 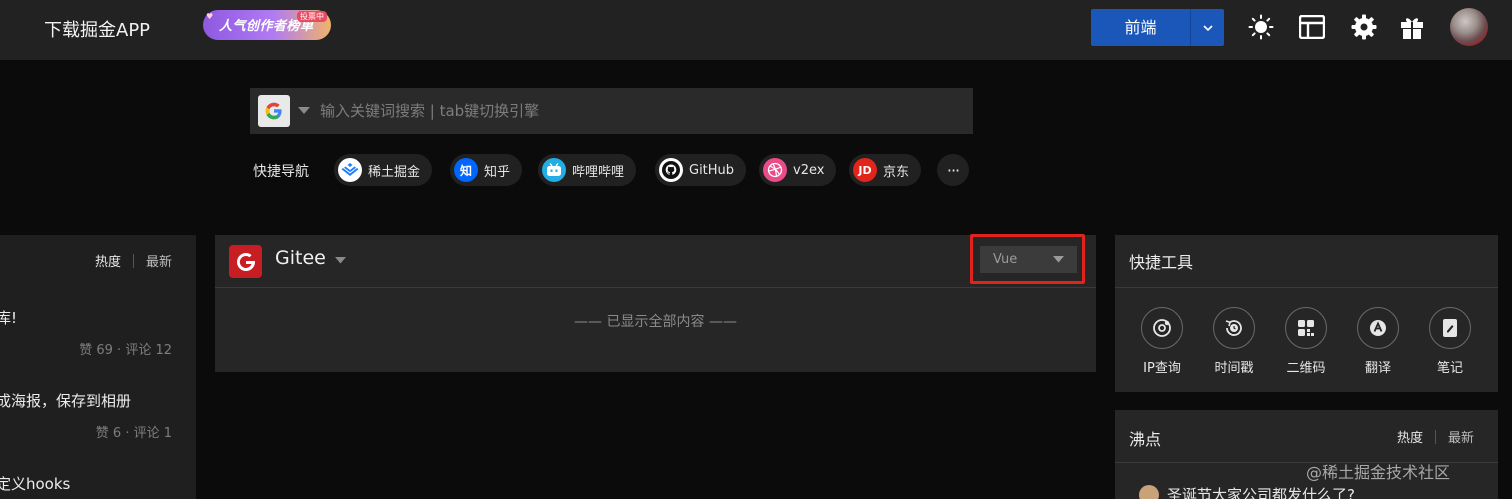 I want to click on tool-ip-lookup: IP查询, so click(x=1162, y=341).